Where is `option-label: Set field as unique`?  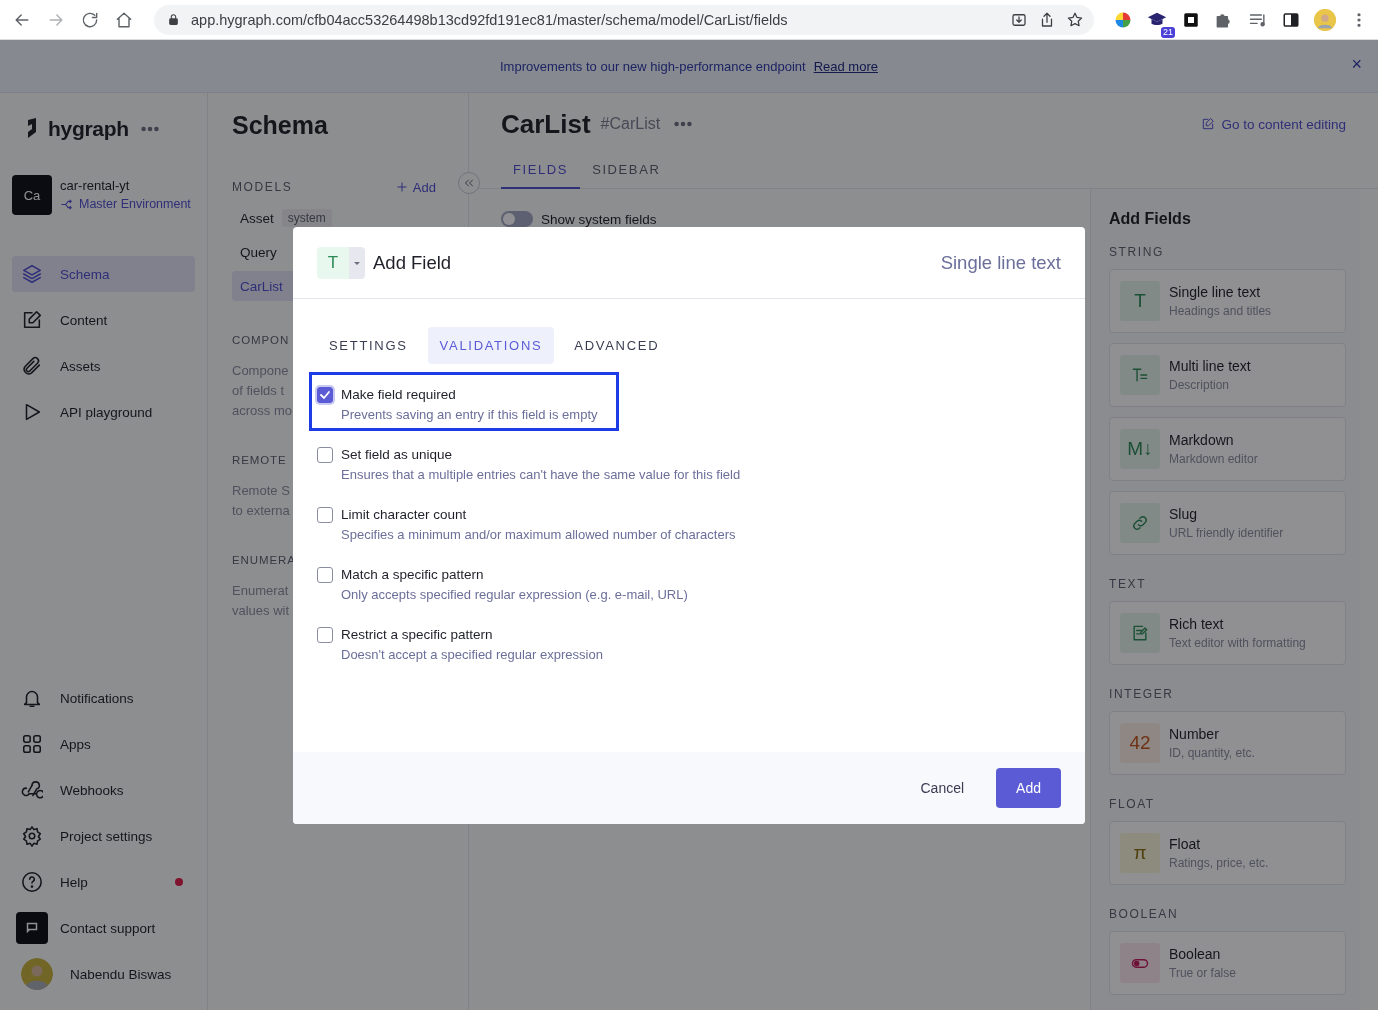
option-label: Set field as unique is located at coordinates (397, 455).